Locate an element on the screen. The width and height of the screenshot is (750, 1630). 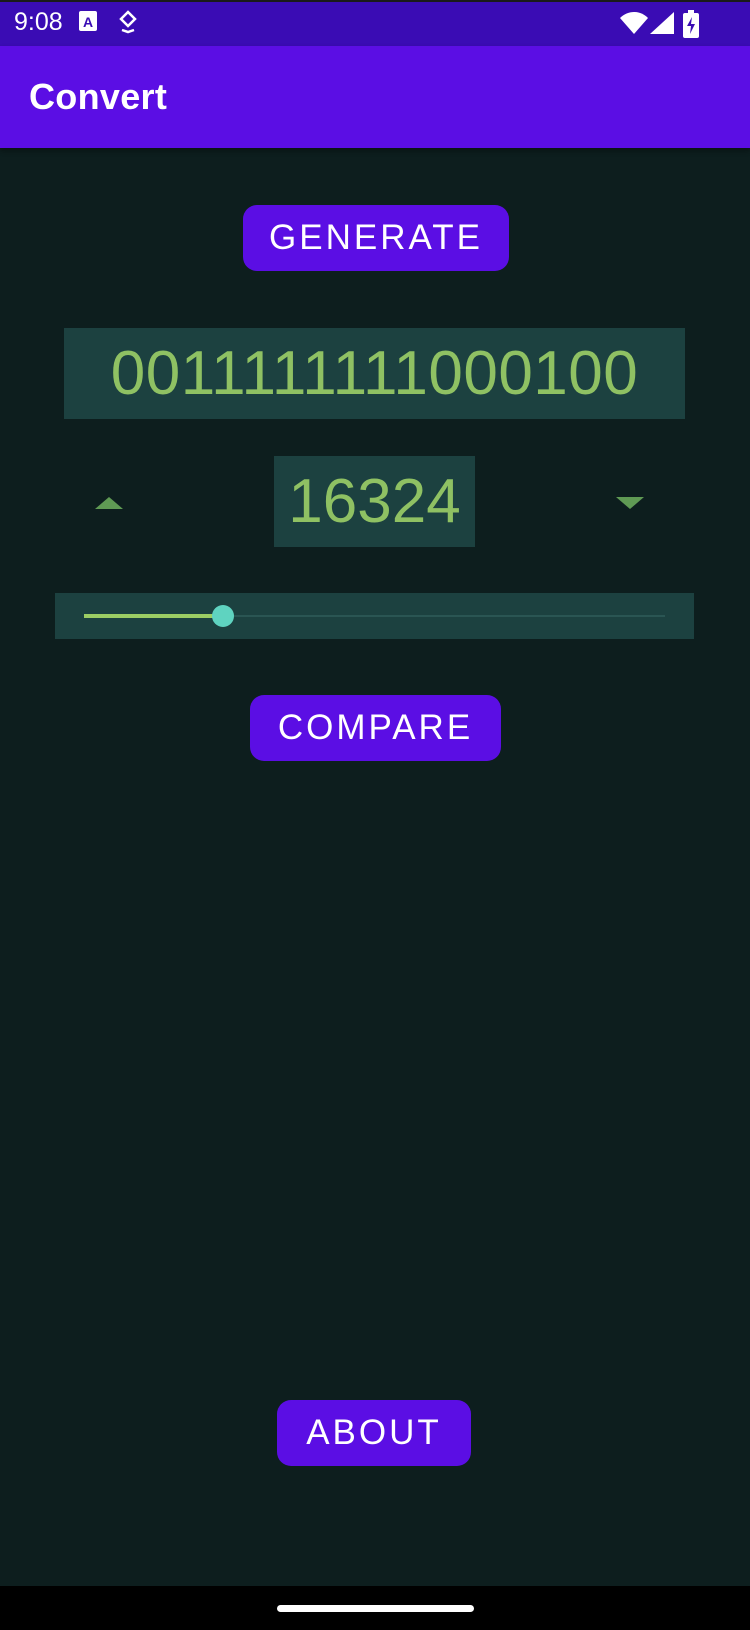
home-gesture-handle is located at coordinates (375, 1608).